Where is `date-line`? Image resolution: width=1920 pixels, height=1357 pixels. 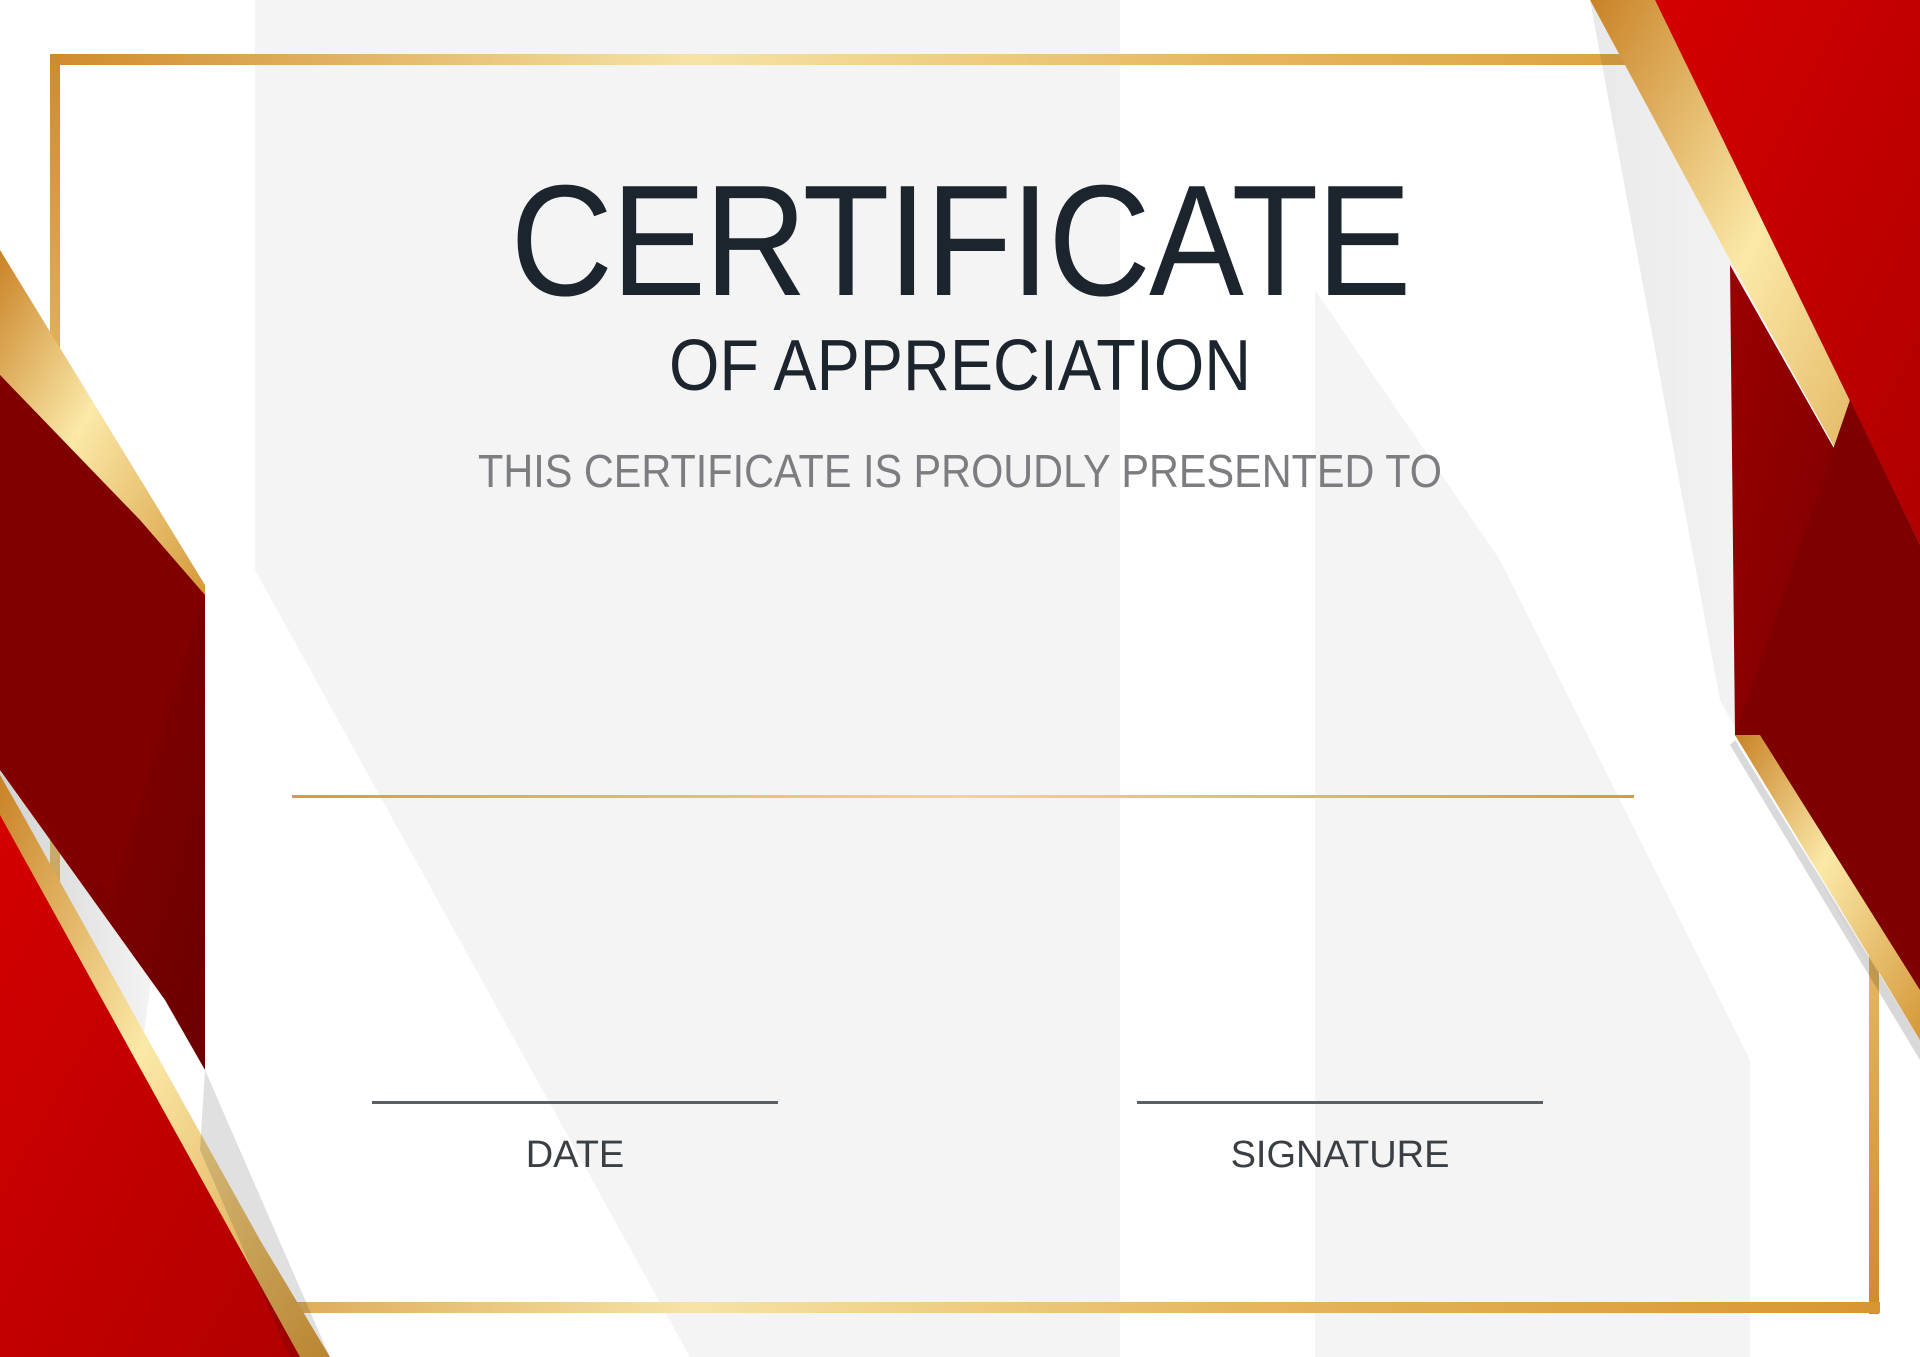 date-line is located at coordinates (575, 1102).